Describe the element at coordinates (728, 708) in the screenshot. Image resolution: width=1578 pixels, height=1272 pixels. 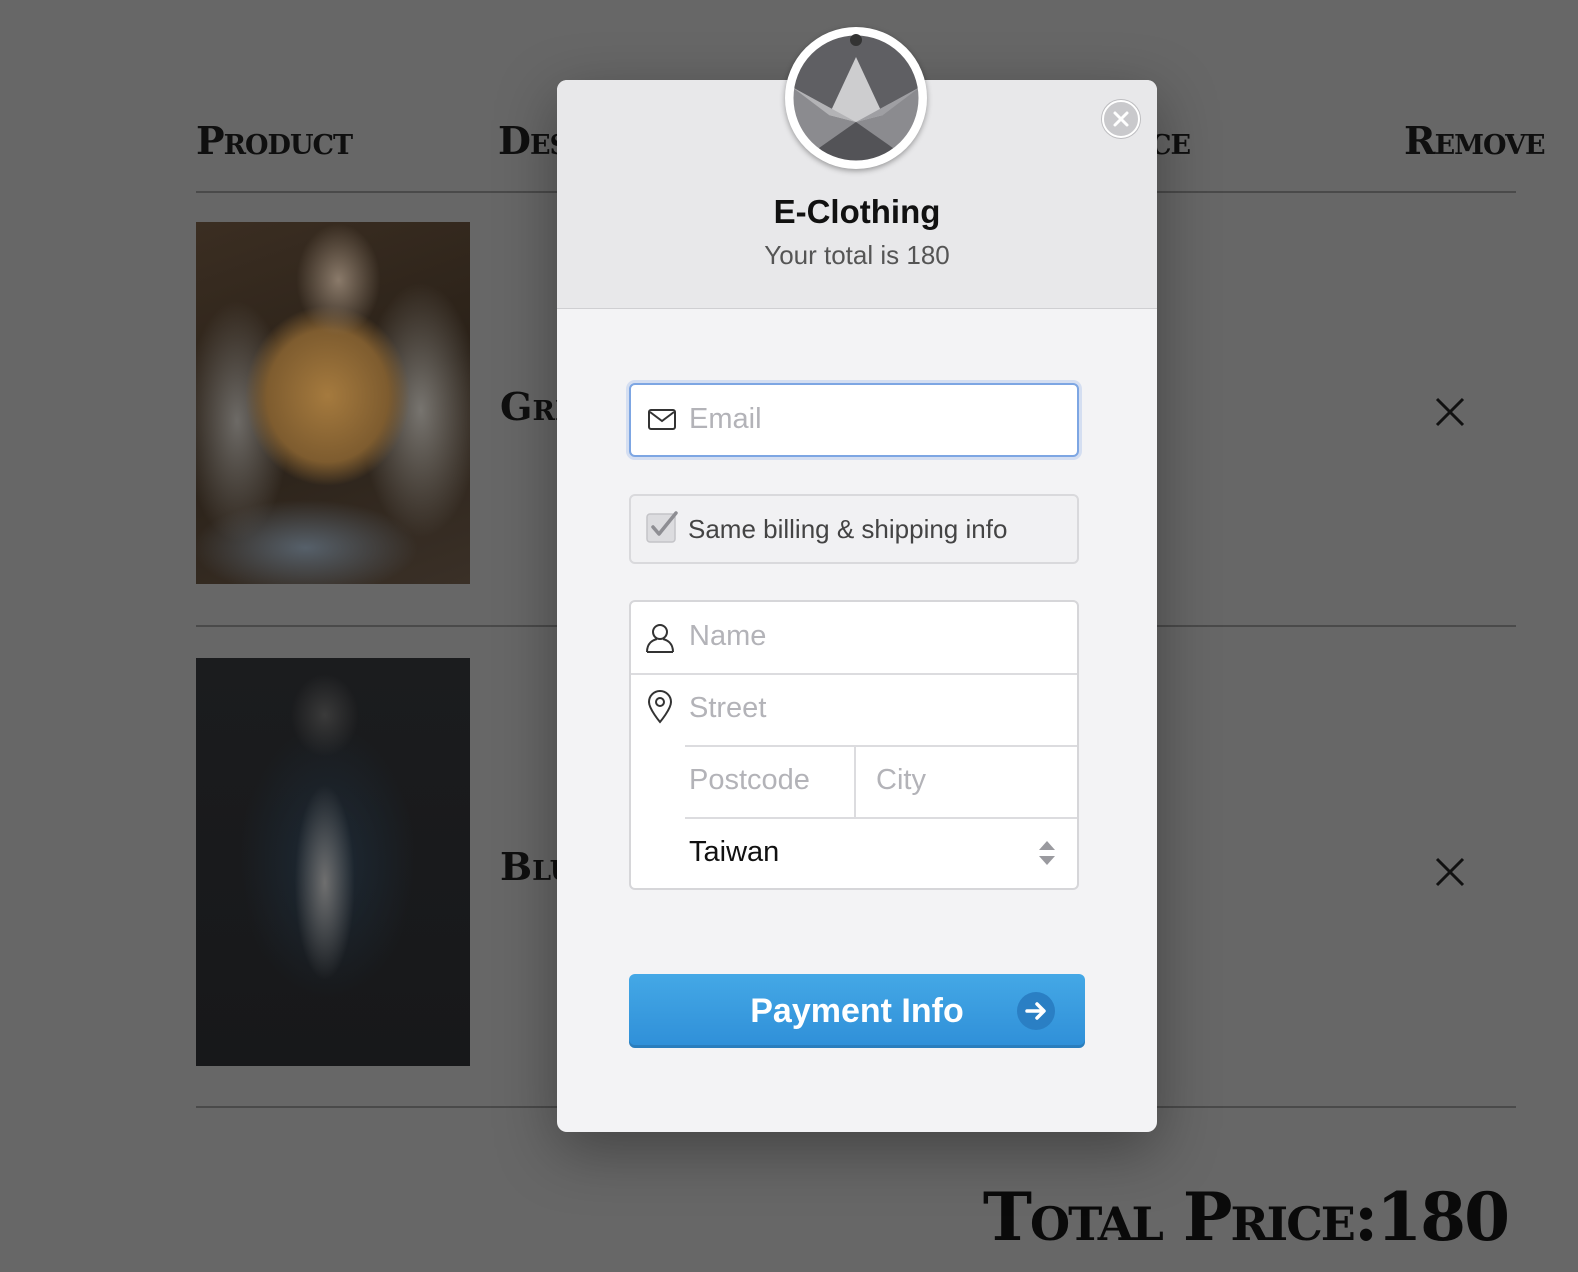
I see `street-placeholder: Street` at that location.